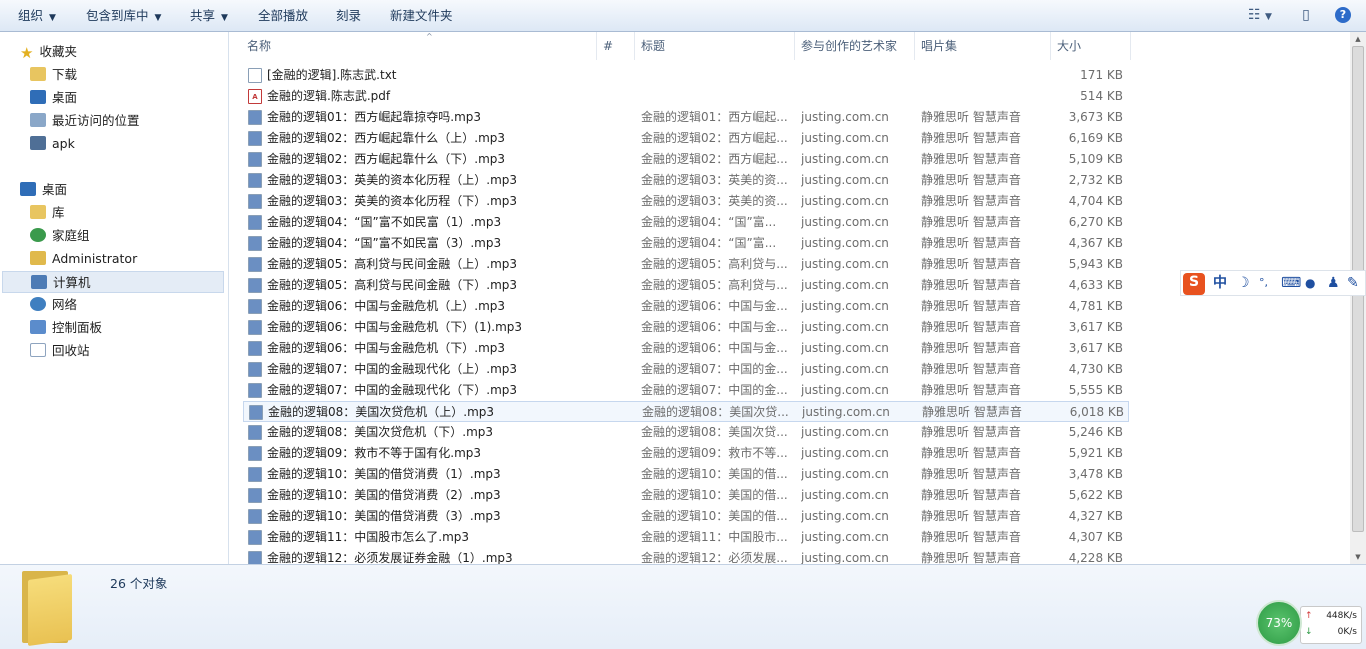 Image resolution: width=1366 pixels, height=649 pixels. What do you see at coordinates (60, 236) in the screenshot?
I see `nav-homegroup: 家庭组` at bounding box center [60, 236].